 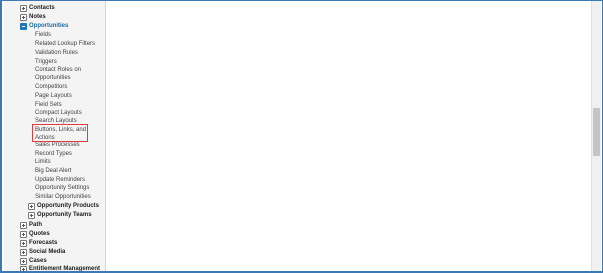 I want to click on sidebar-child-label: Similar Opportunities, so click(x=63, y=197).